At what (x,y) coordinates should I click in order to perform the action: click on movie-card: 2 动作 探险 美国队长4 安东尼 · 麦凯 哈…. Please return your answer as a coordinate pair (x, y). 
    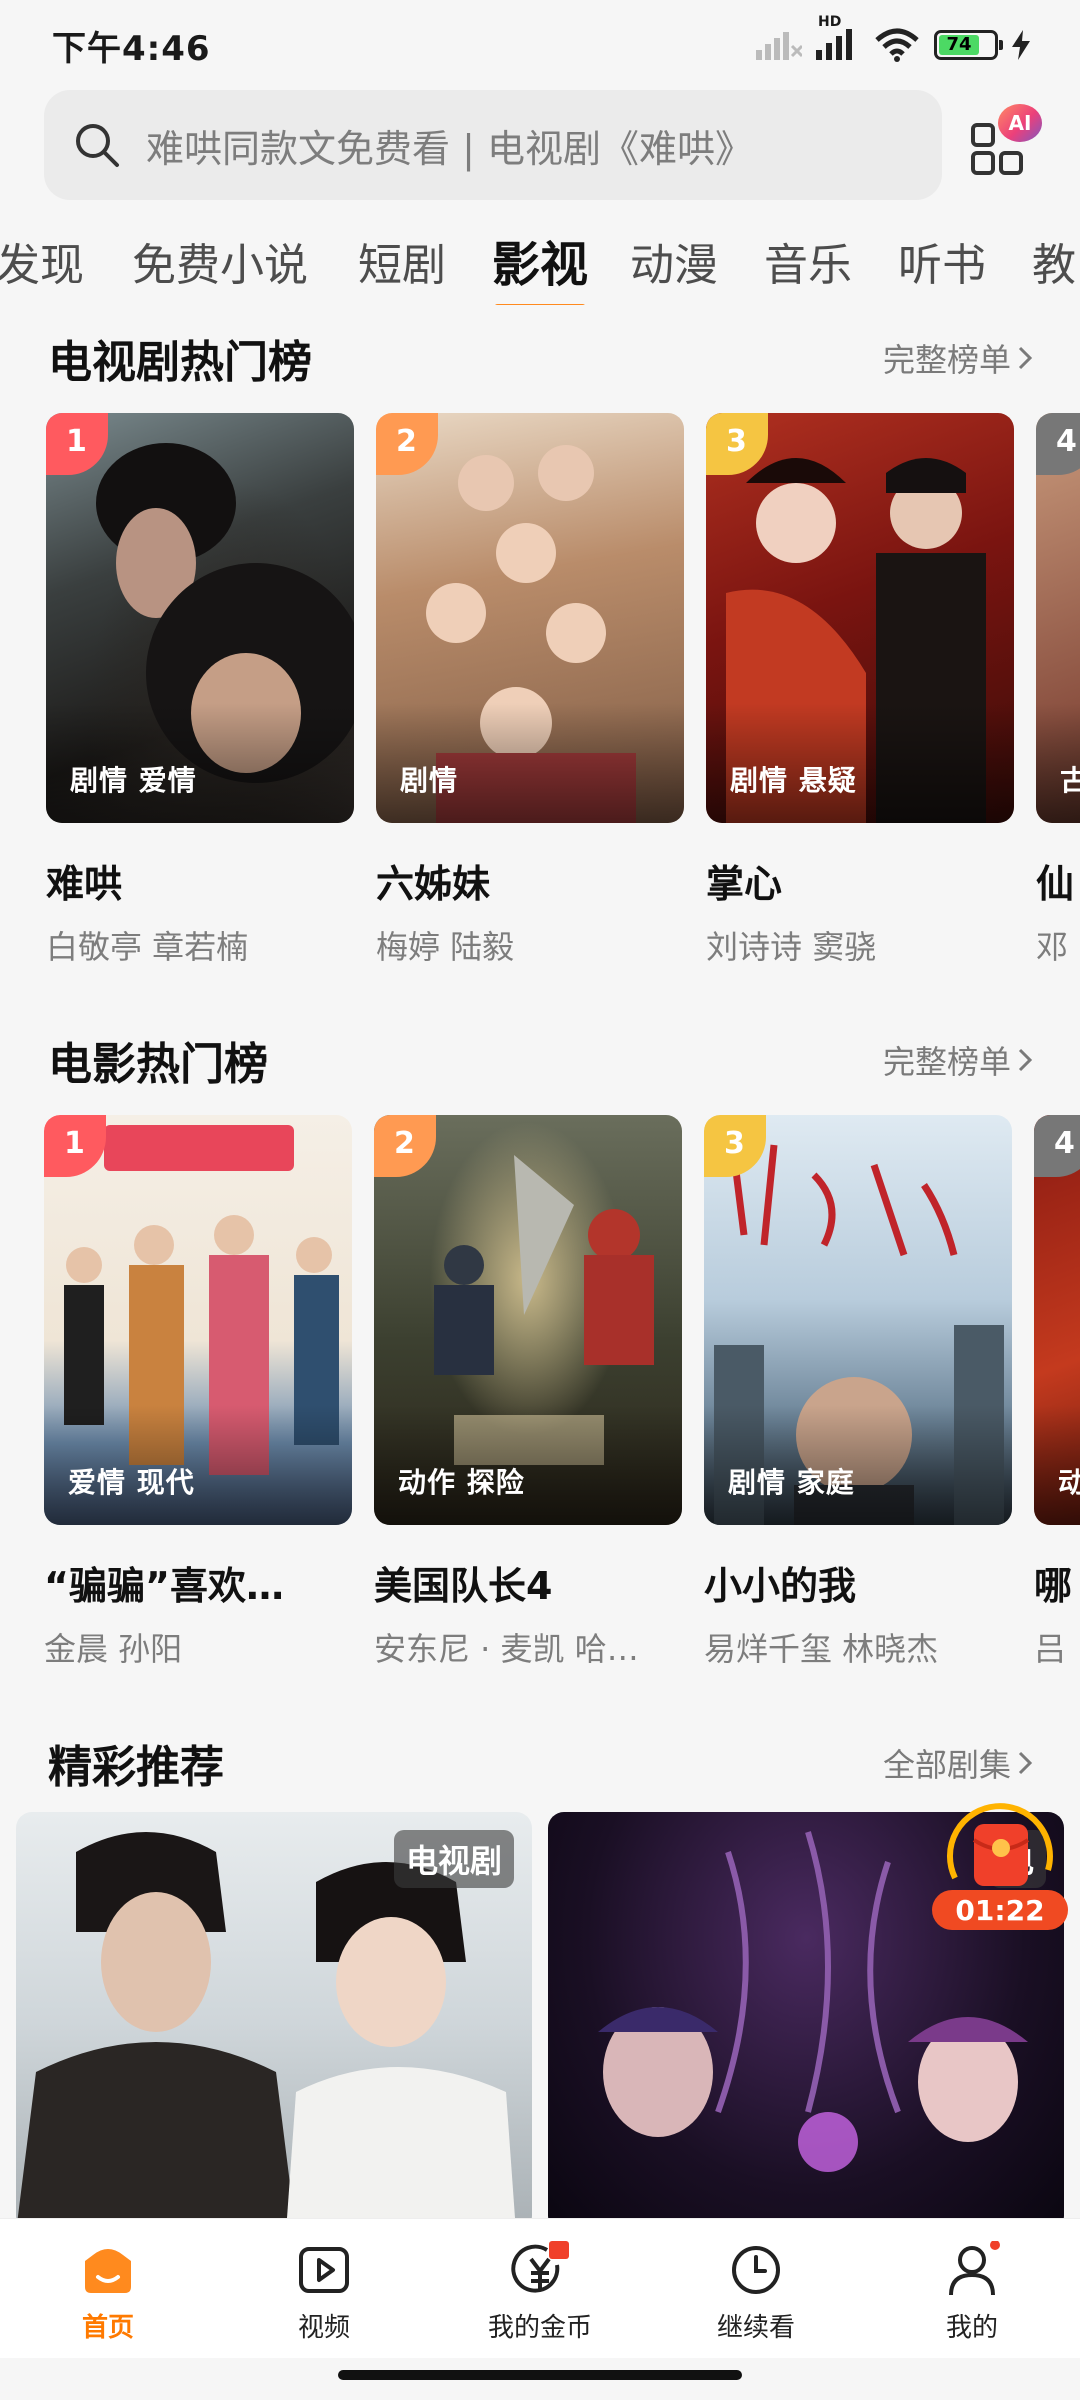
    Looking at the image, I should click on (528, 1392).